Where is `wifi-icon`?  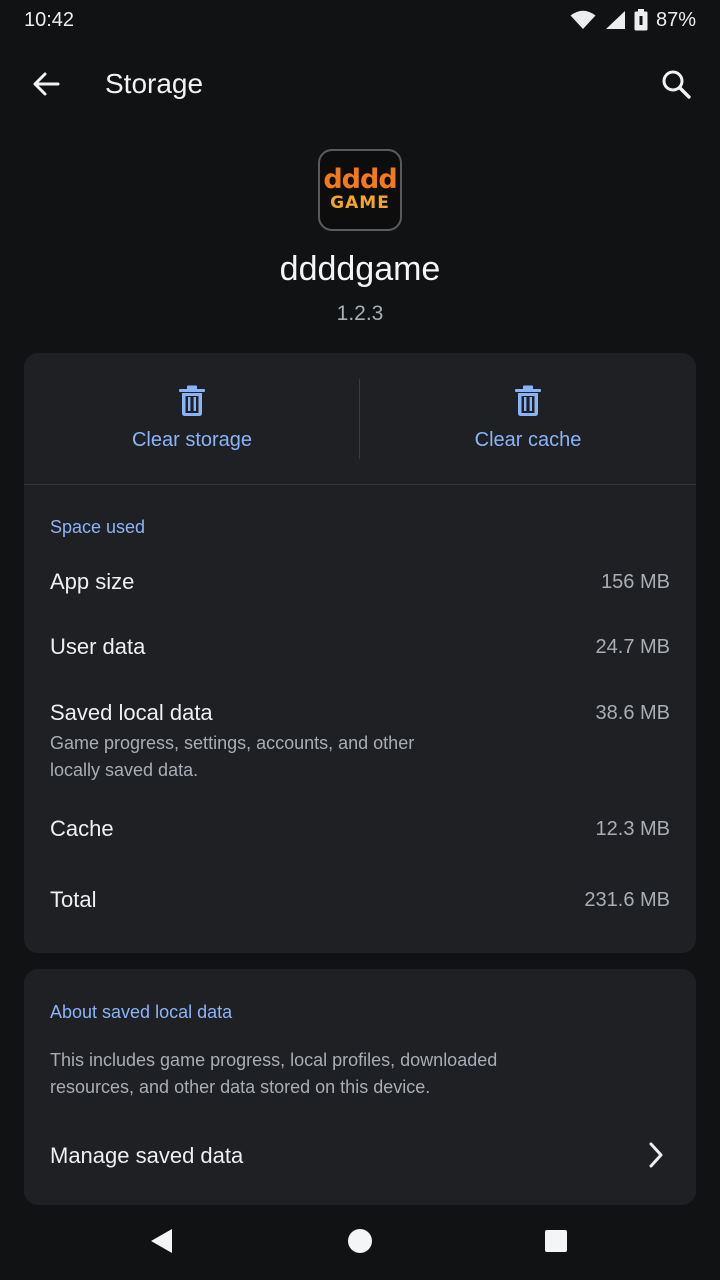 wifi-icon is located at coordinates (583, 20).